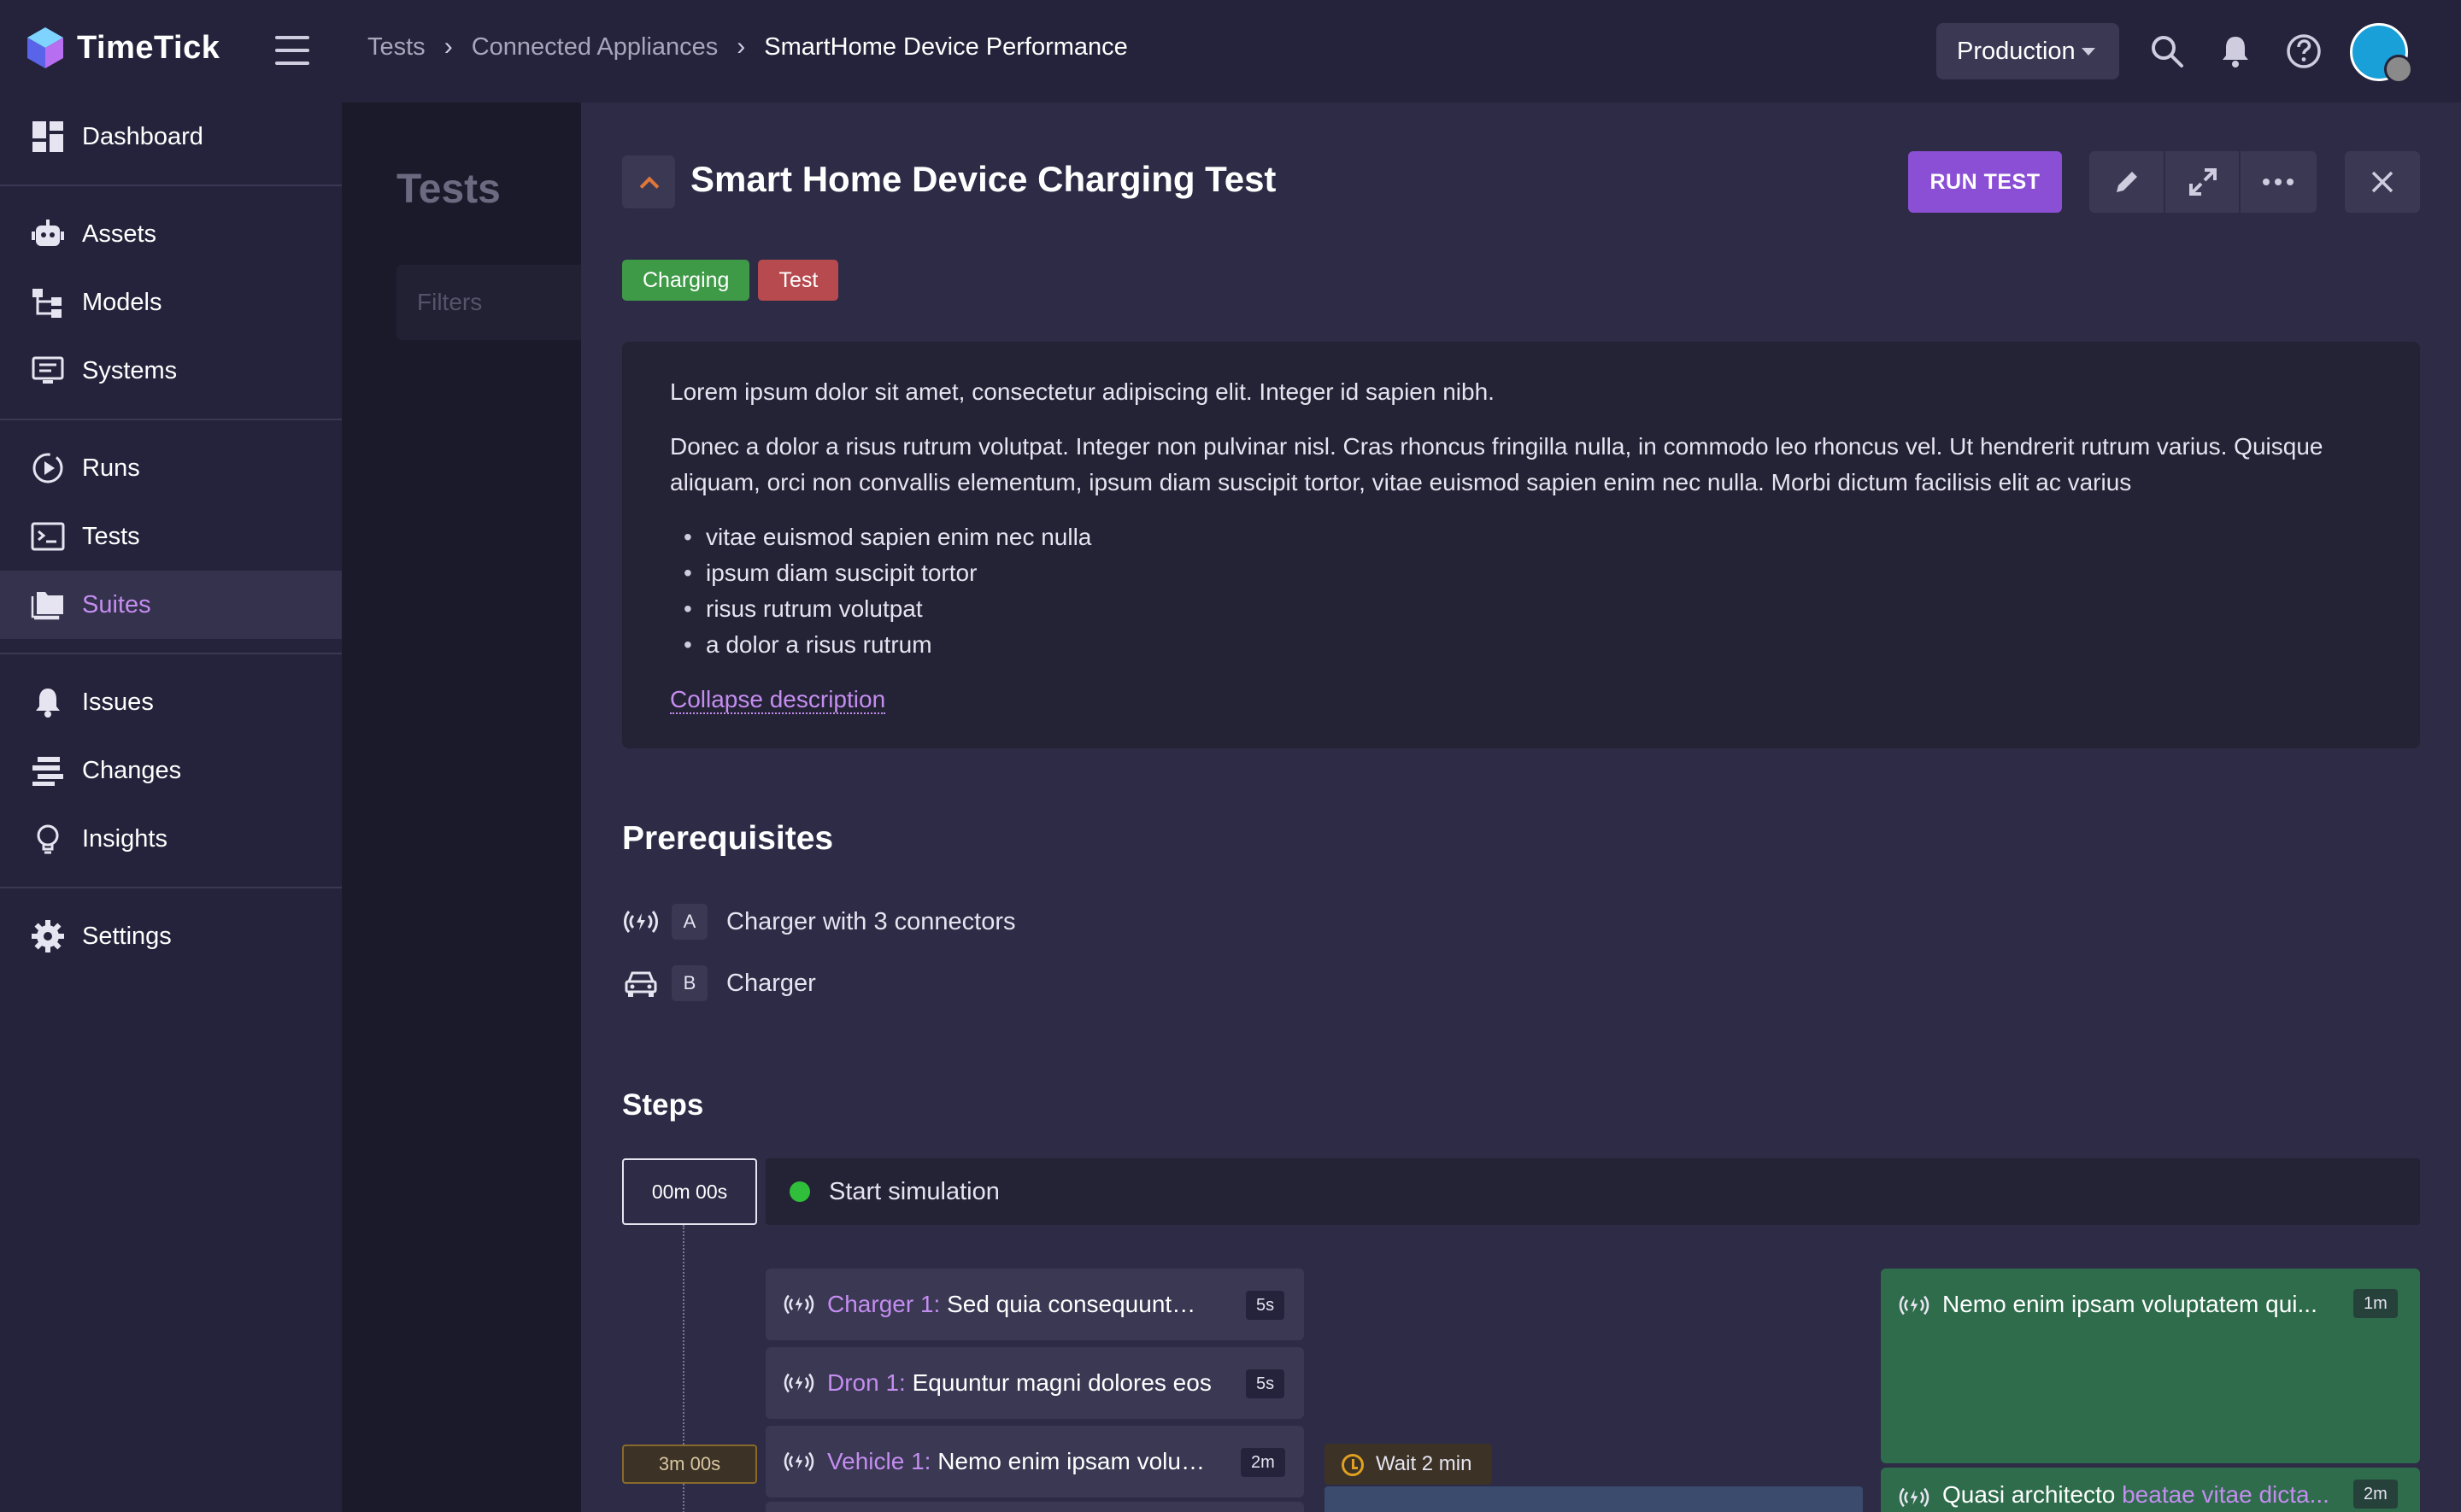 This screenshot has width=2461, height=1512. What do you see at coordinates (1985, 182) in the screenshot?
I see `run-test-button: RUN TEST` at bounding box center [1985, 182].